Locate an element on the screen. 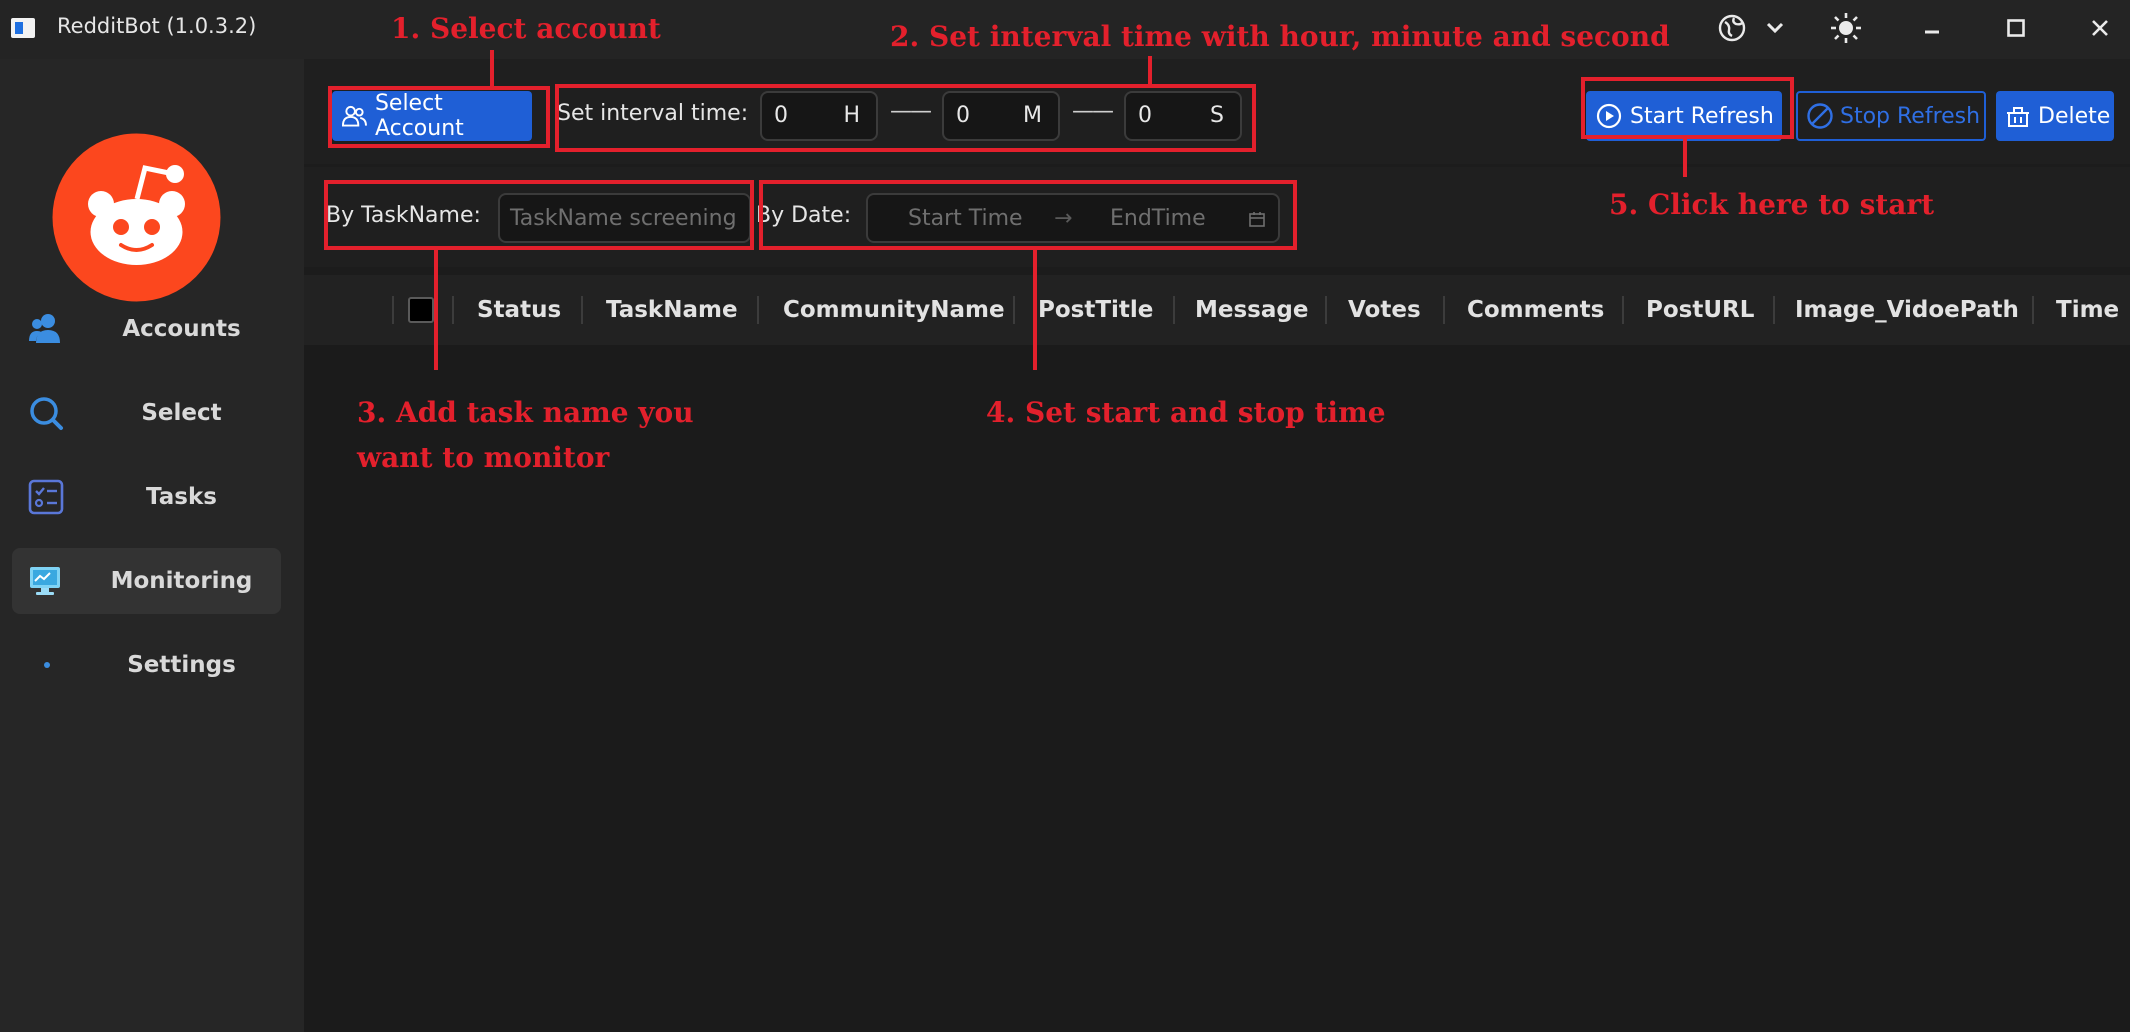  stop-icon is located at coordinates (1820, 116).